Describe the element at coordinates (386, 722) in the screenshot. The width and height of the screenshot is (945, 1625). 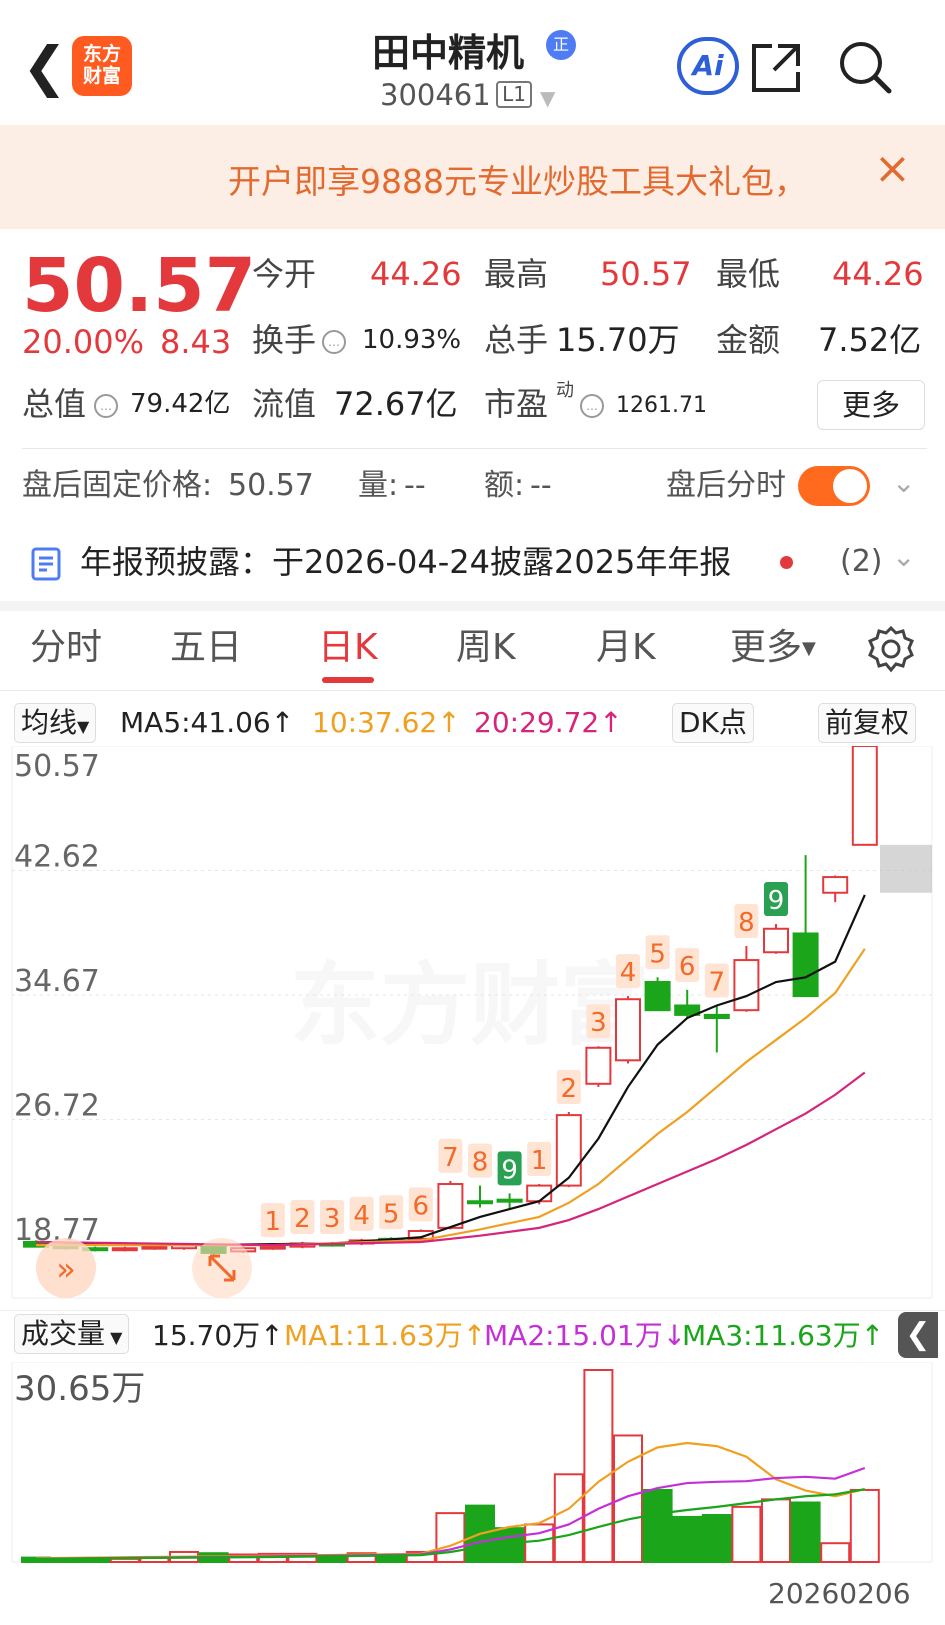
I see `ma10-value: 10:37.62↑` at that location.